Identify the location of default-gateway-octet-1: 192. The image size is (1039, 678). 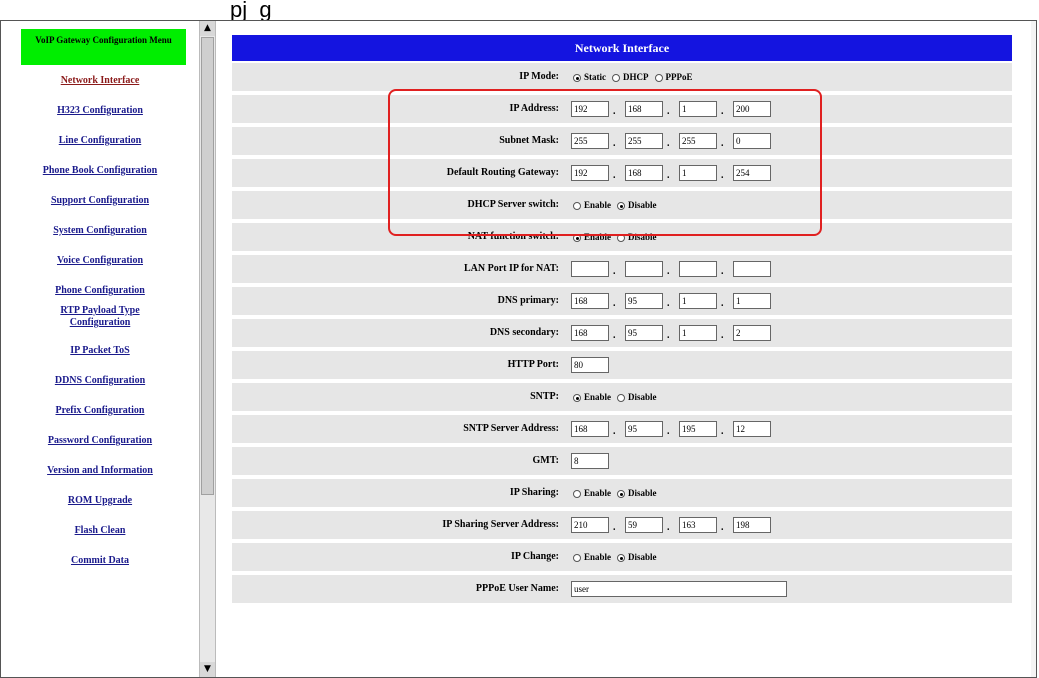
(590, 173).